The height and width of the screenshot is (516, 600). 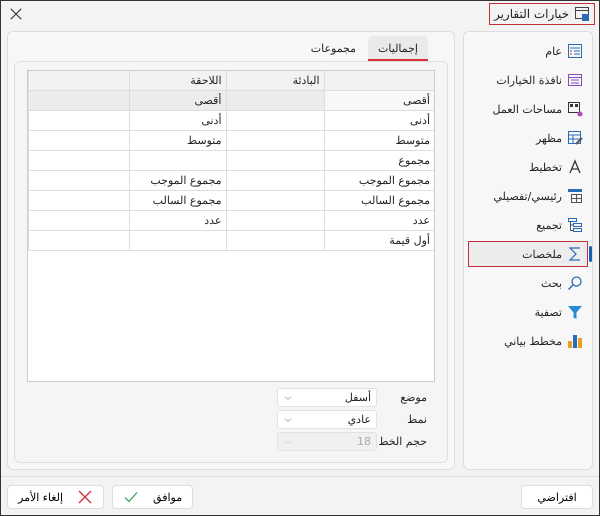 I want to click on workspace-icon, so click(x=575, y=109).